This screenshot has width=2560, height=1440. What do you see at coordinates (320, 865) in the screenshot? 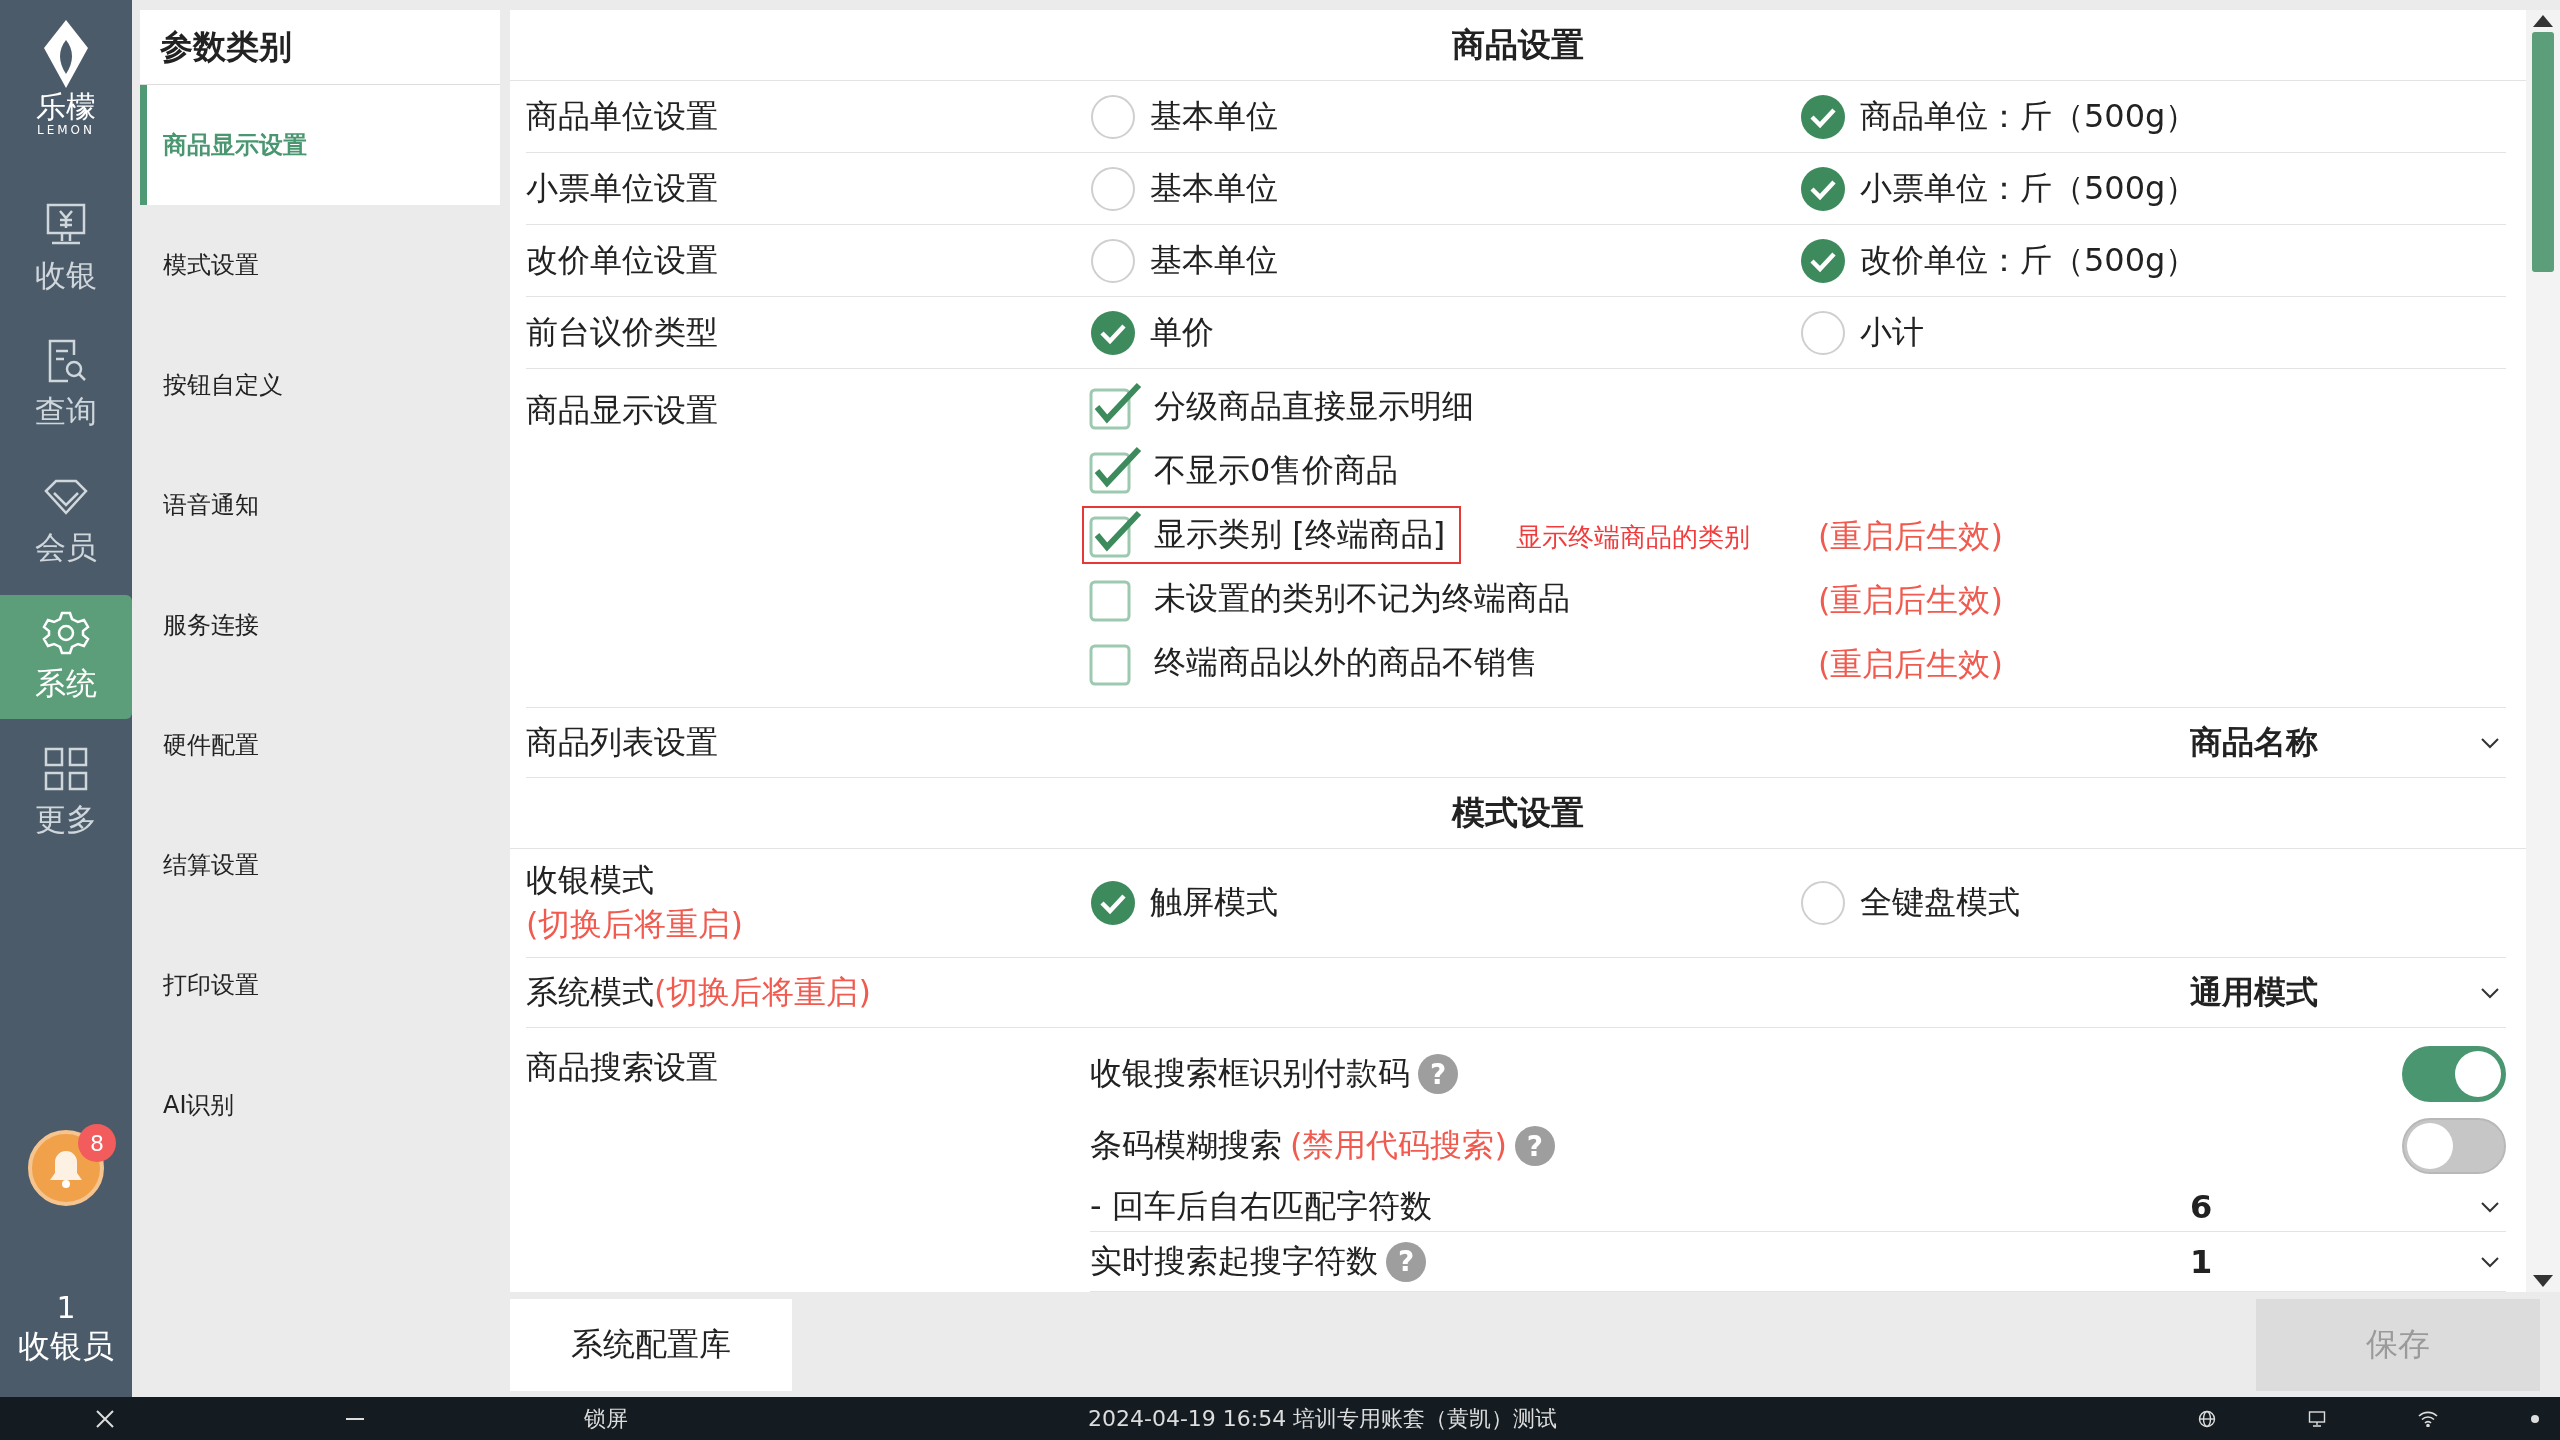
I see `category-item: 结算设置` at bounding box center [320, 865].